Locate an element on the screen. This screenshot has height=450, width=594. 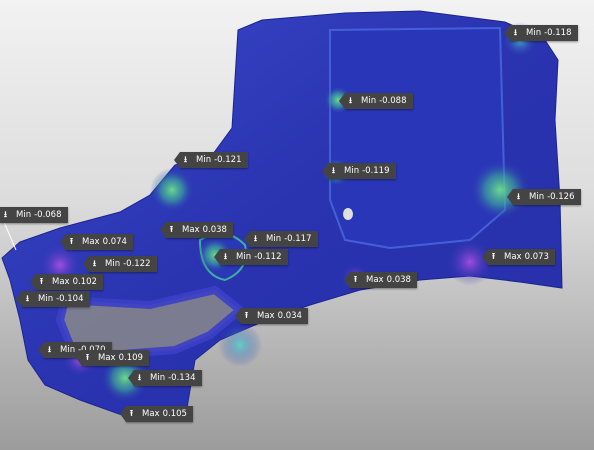
callout-min-104: ⭳ Min -0.104 is located at coordinates (53, 299).